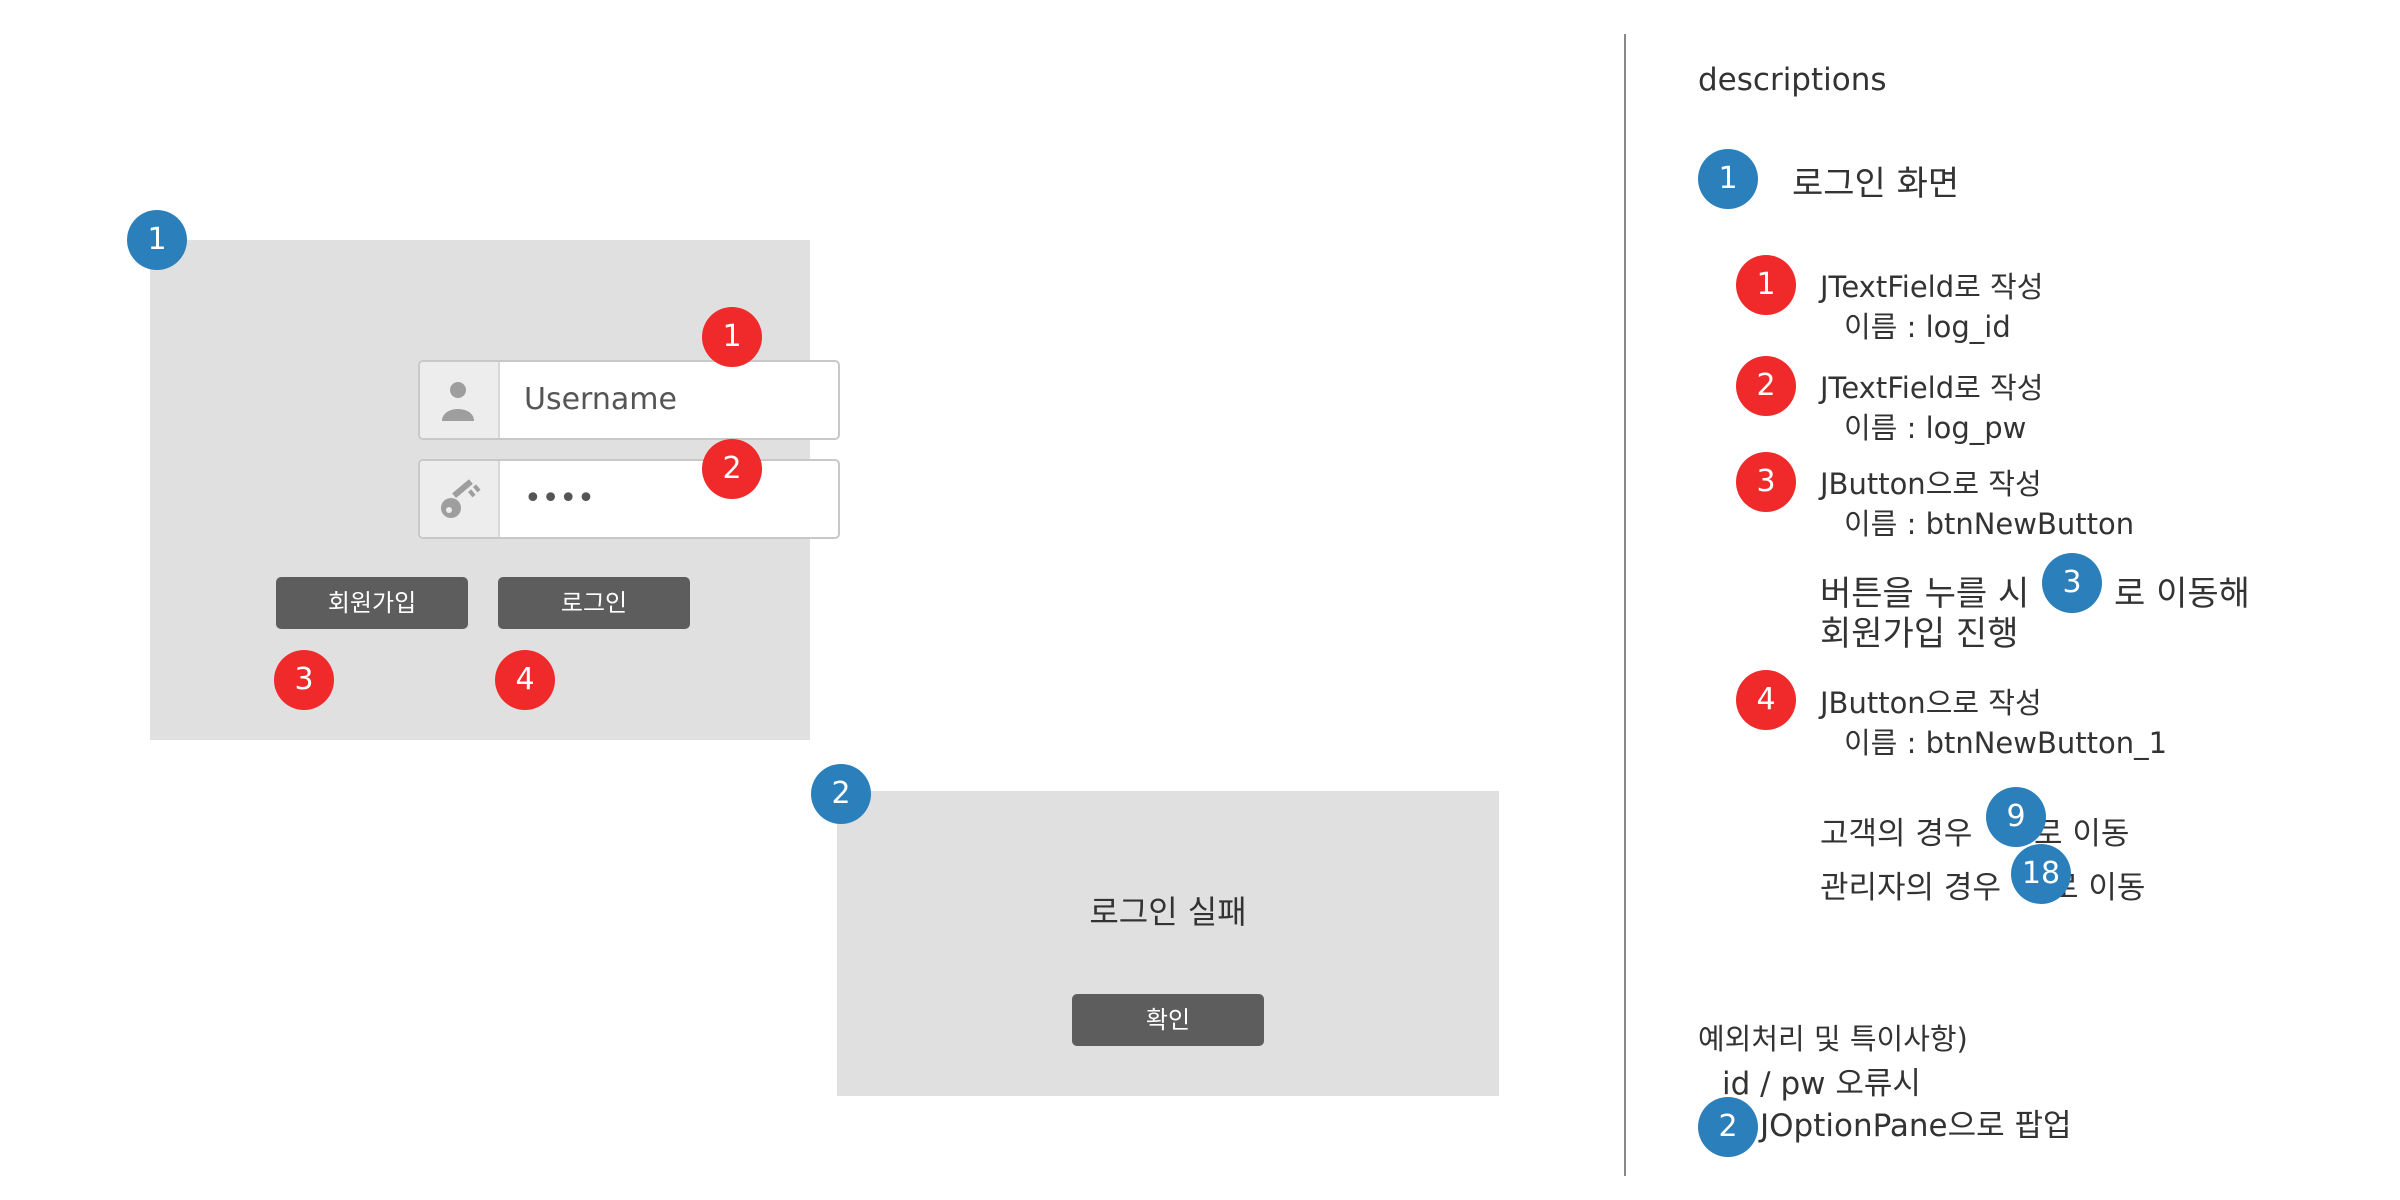 Image resolution: width=2400 pixels, height=1200 pixels. Describe the element at coordinates (1168, 912) in the screenshot. I see `failure-message: 로그인 실패` at that location.